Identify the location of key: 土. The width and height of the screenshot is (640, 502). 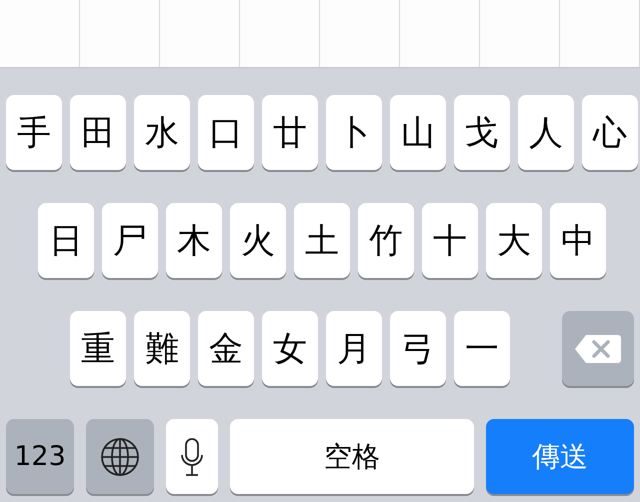
(322, 240).